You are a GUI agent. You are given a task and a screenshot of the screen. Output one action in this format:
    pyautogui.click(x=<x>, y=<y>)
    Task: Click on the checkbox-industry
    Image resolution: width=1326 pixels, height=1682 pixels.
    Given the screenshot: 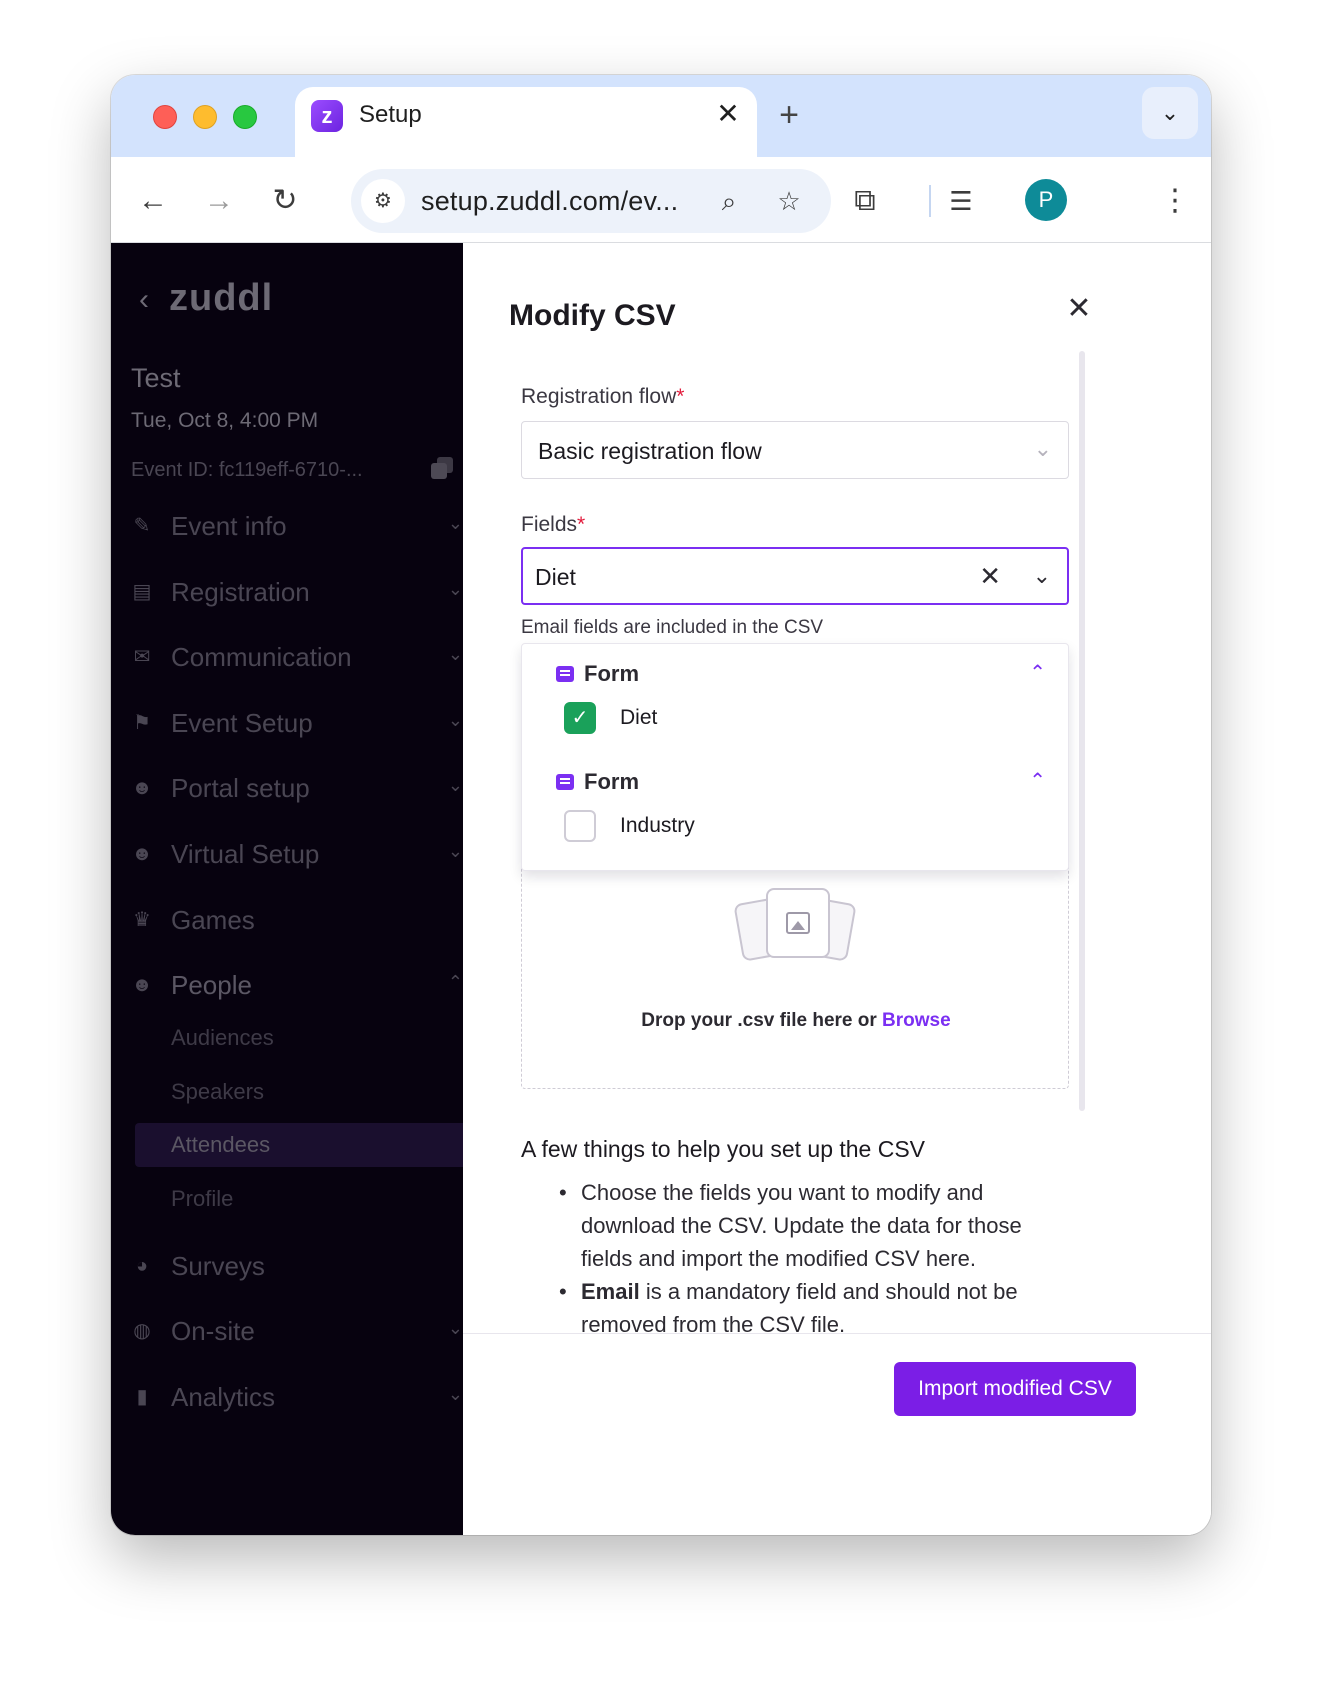 What is the action you would take?
    pyautogui.click(x=580, y=826)
    